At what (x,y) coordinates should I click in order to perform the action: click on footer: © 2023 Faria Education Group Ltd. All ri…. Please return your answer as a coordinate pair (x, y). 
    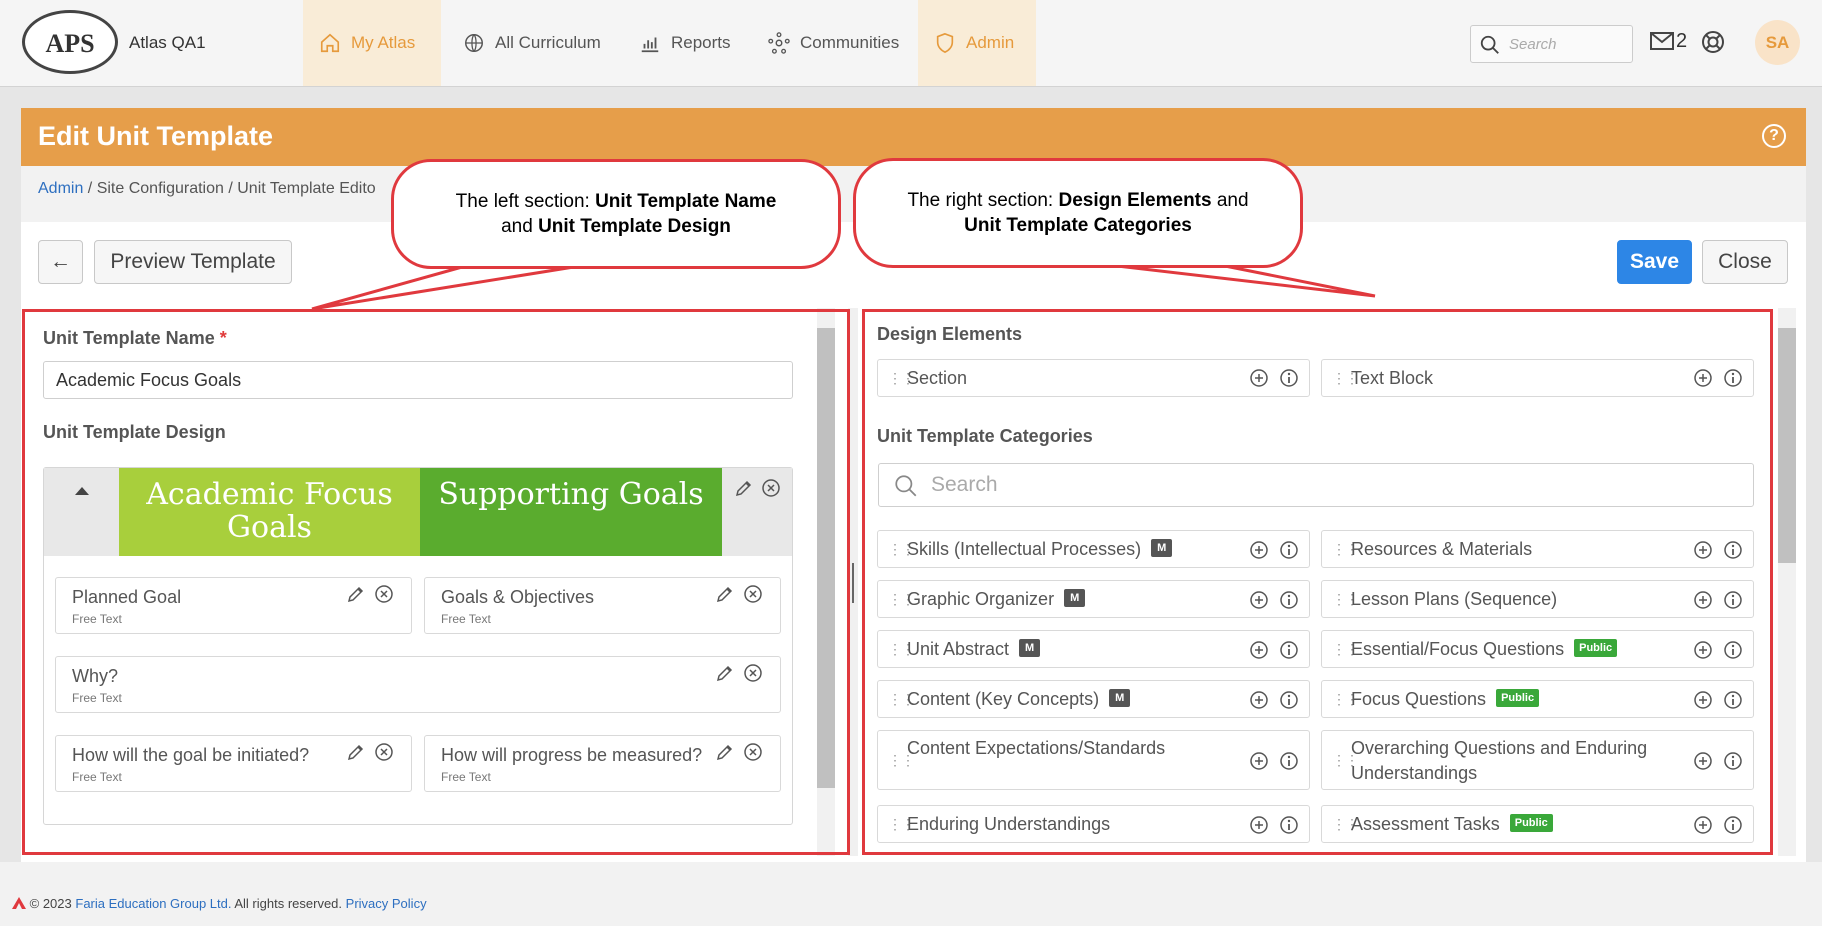
    Looking at the image, I should click on (911, 894).